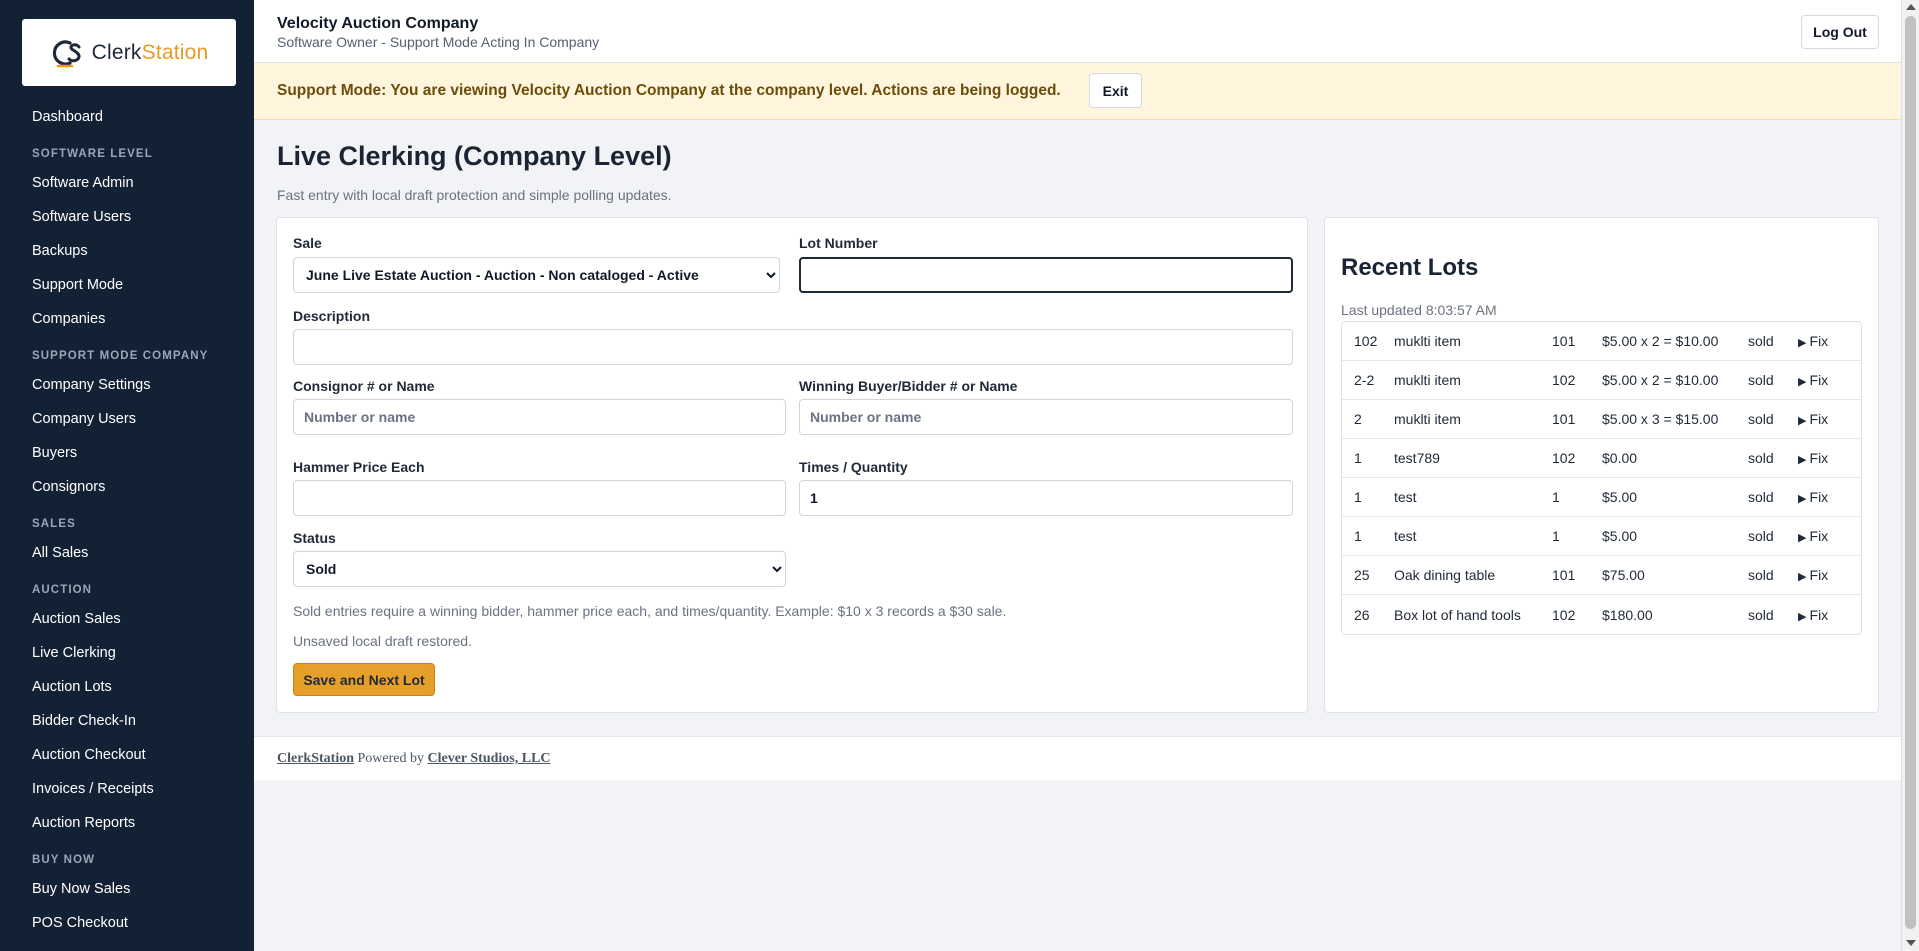 This screenshot has width=1919, height=951. I want to click on sidebar-section-auction: AUCTION, so click(62, 590).